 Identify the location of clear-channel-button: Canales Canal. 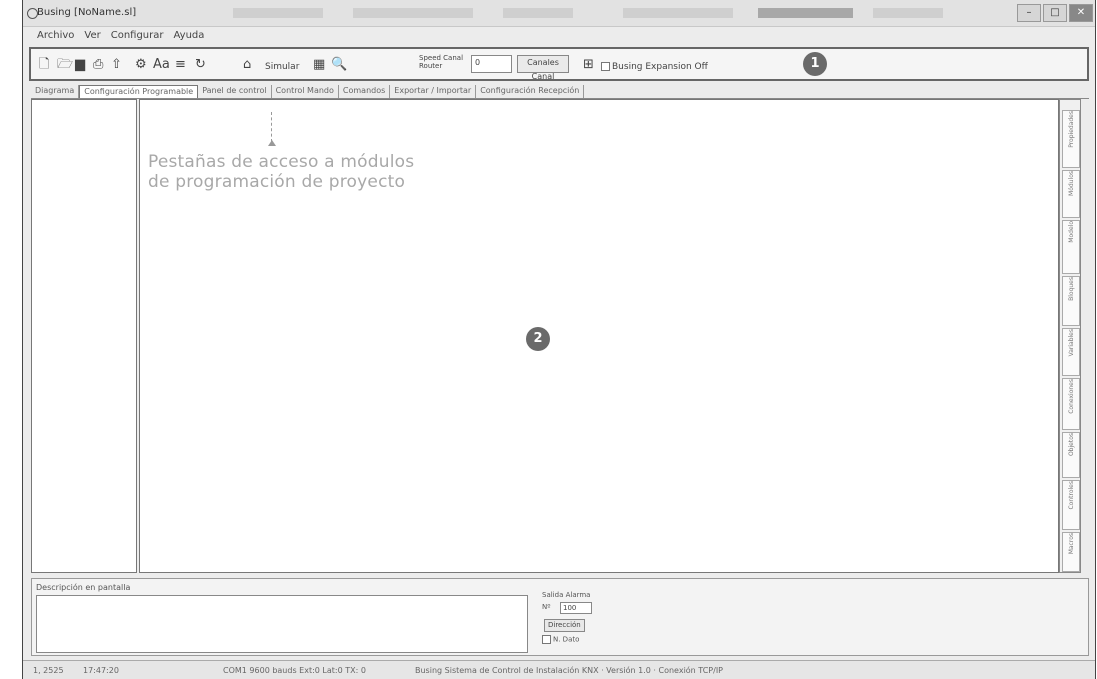
(543, 68).